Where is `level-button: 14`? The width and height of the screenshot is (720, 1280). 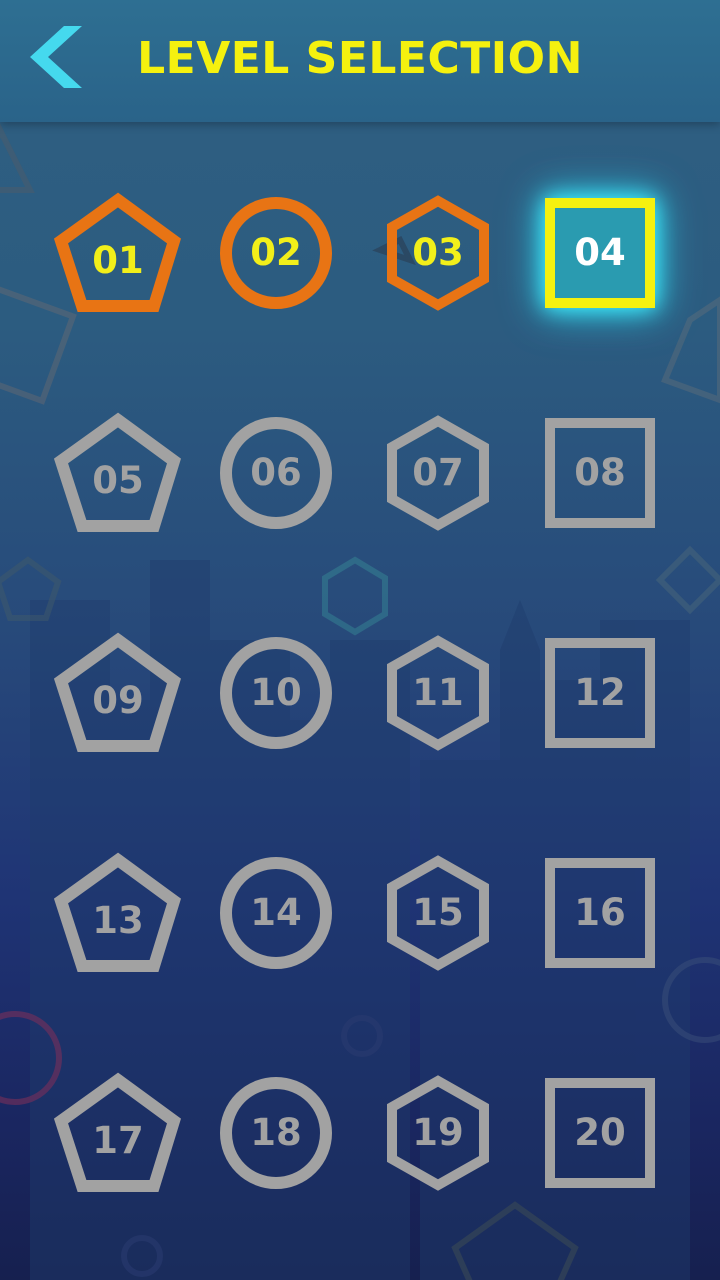
level-button: 14 is located at coordinates (276, 913).